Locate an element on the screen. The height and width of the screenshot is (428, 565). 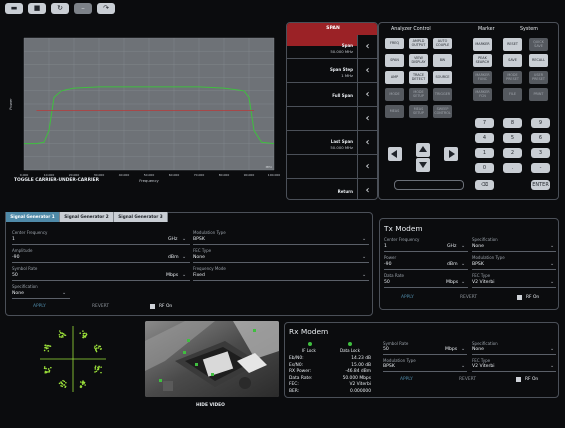
tx-revert-button: REVERT is located at coordinates (468, 297).